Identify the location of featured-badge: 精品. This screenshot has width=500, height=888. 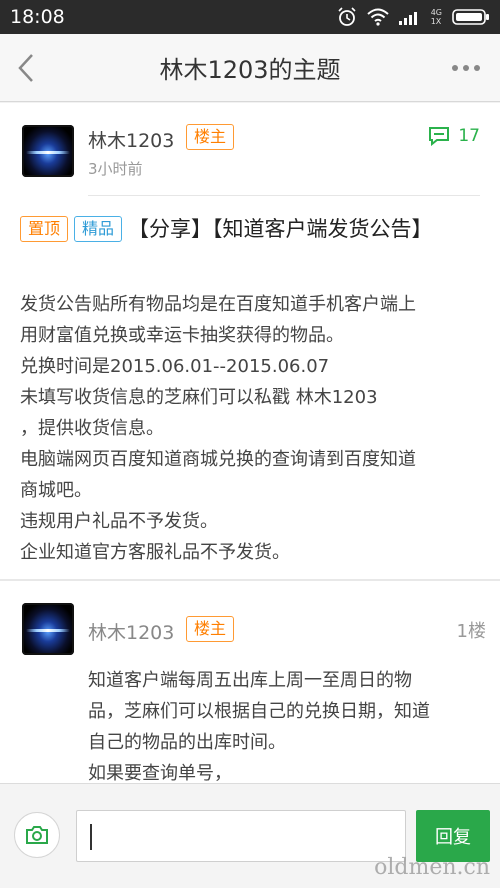
(98, 229).